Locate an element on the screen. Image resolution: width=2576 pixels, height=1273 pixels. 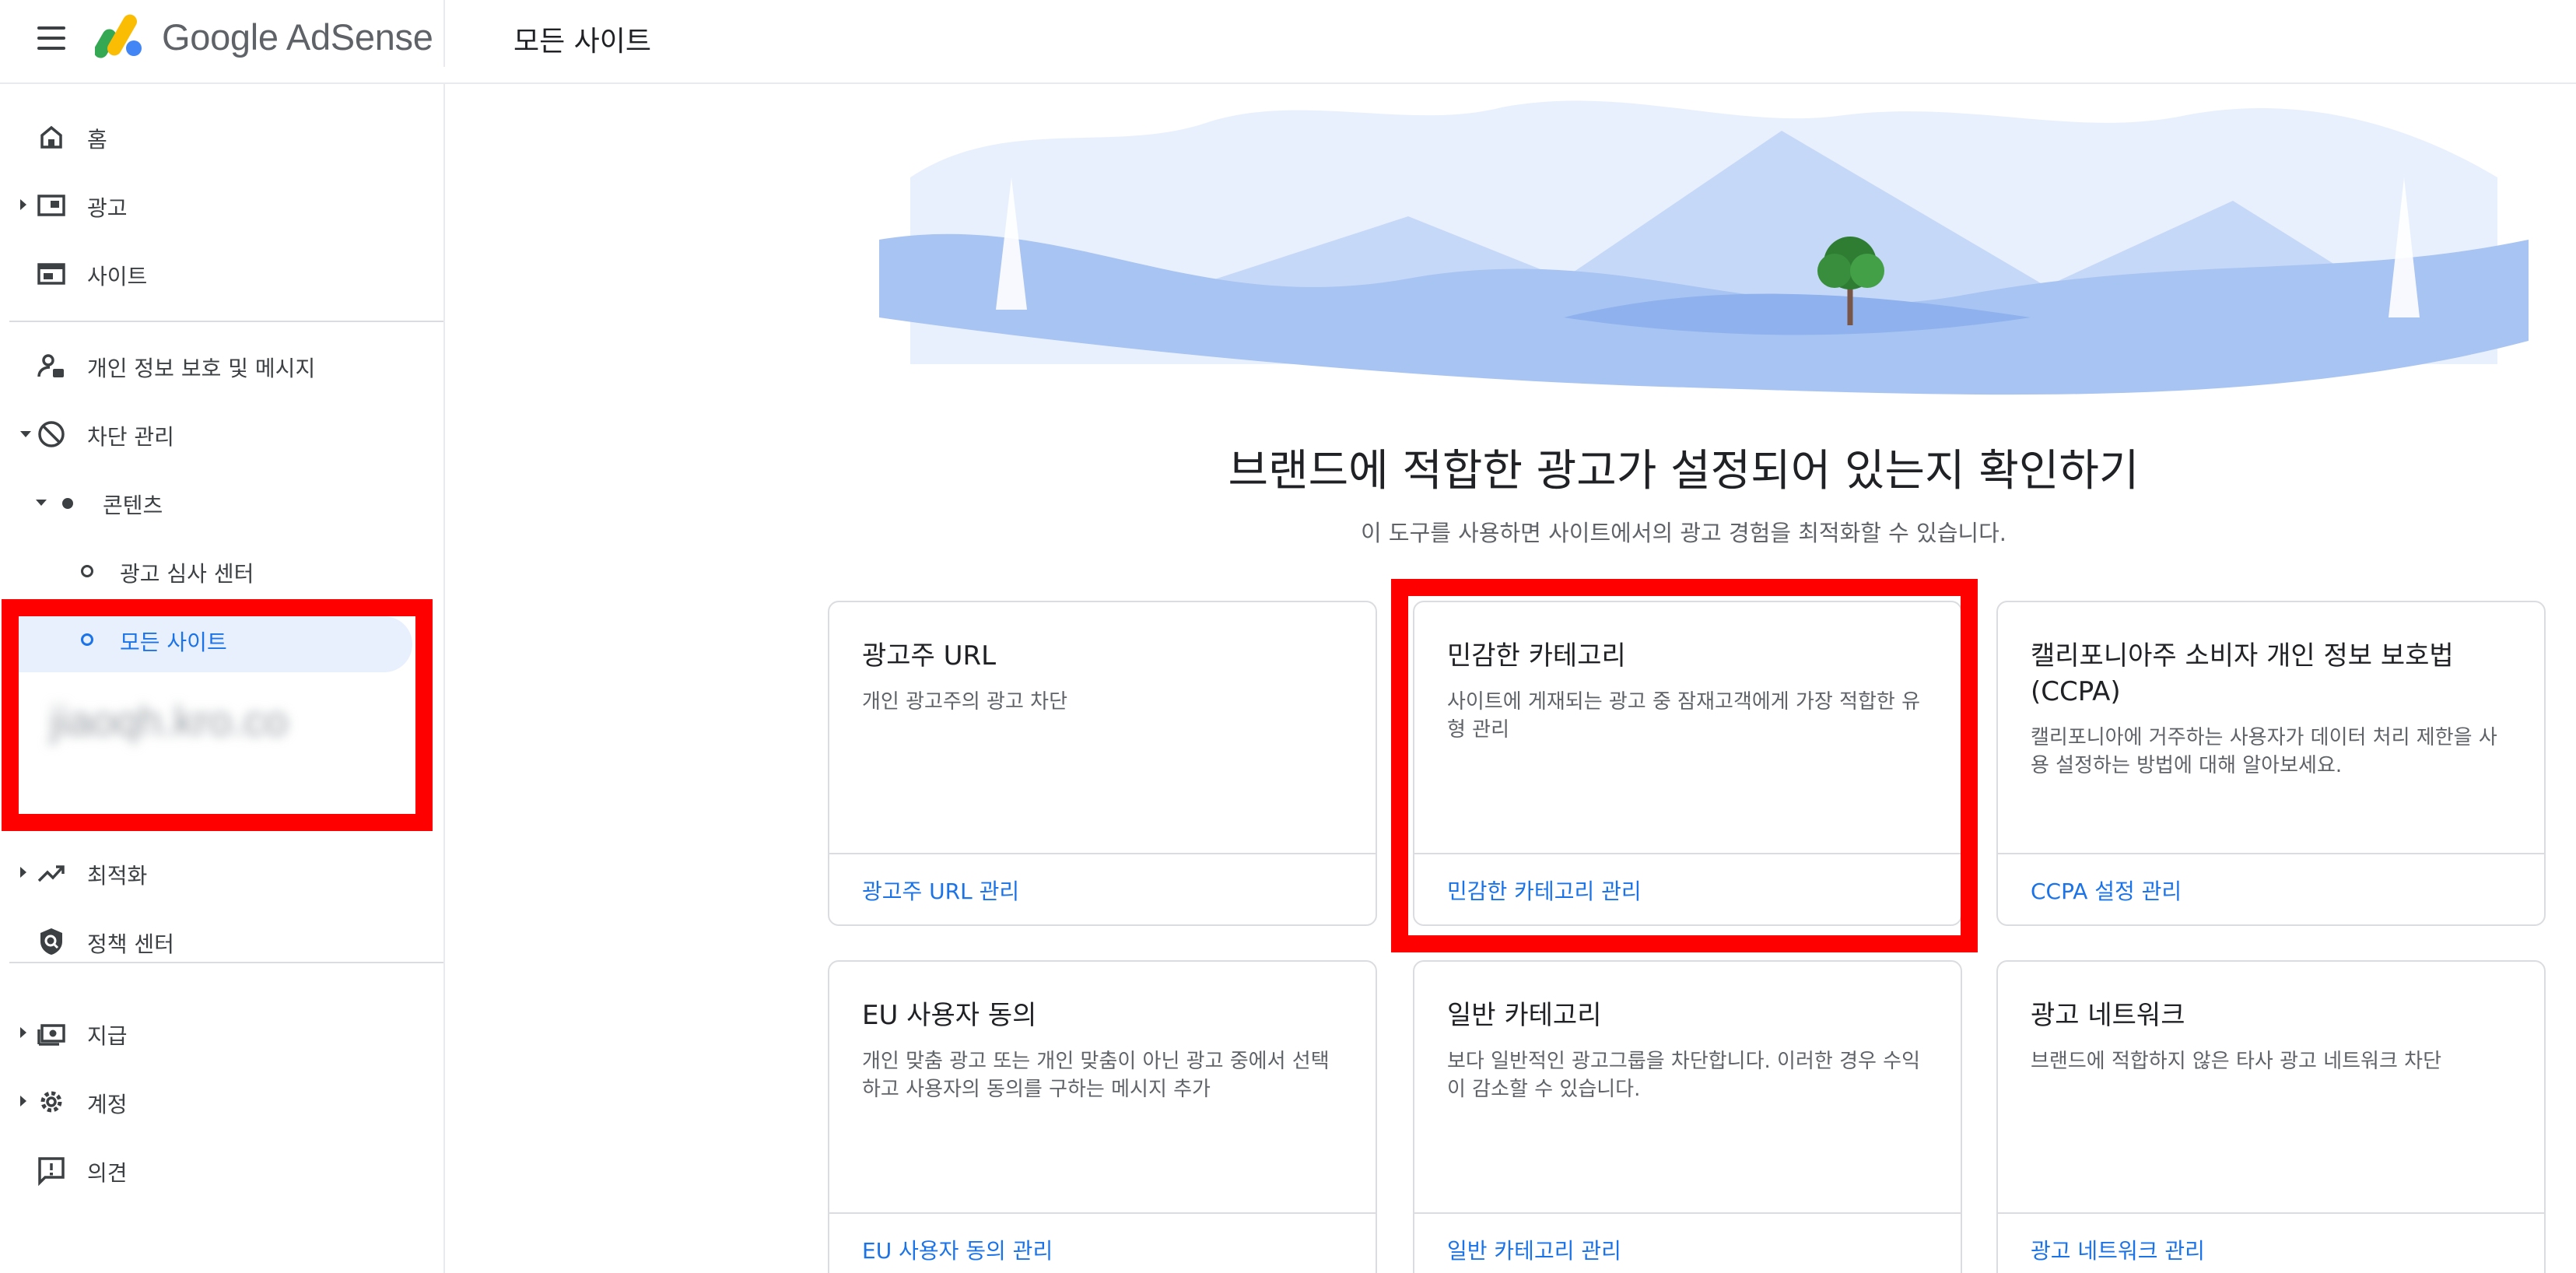
menu-icon is located at coordinates (51, 38).